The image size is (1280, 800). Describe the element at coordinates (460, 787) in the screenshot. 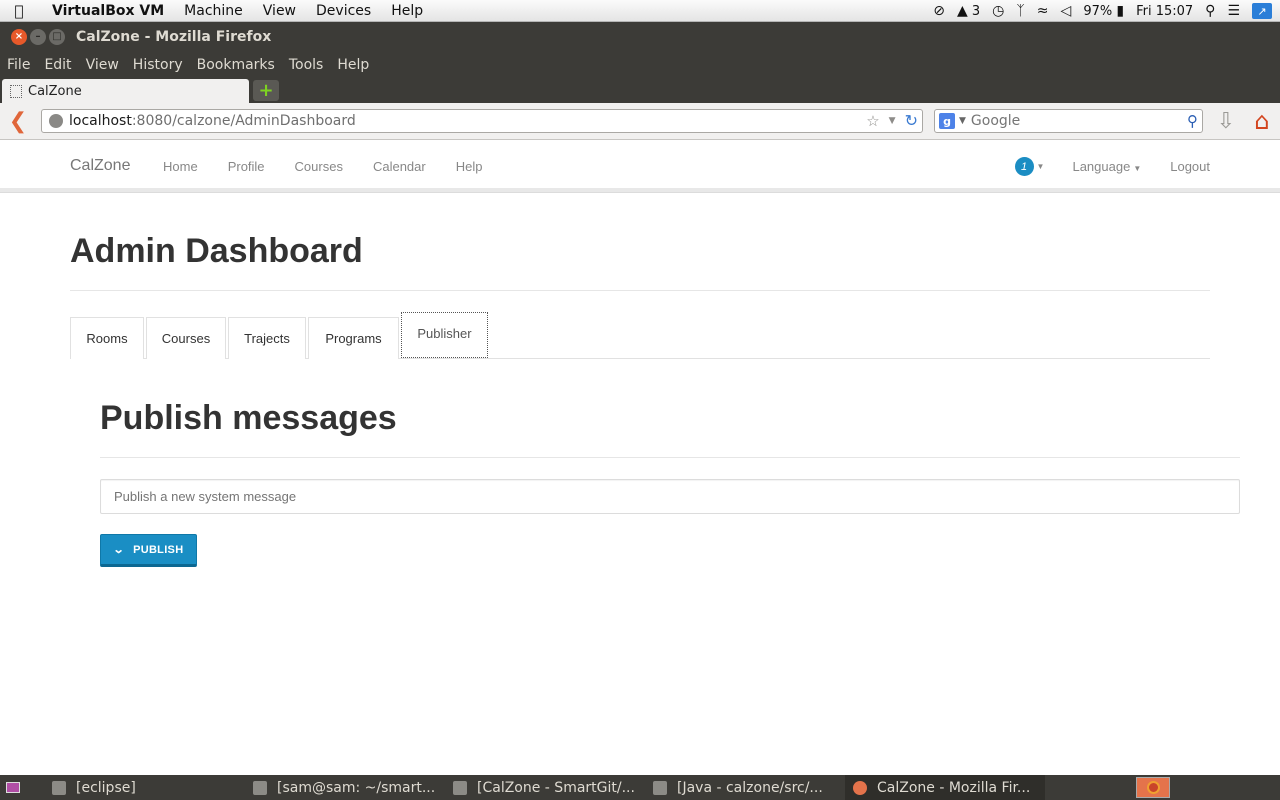

I see `smartgit-app-icon` at that location.